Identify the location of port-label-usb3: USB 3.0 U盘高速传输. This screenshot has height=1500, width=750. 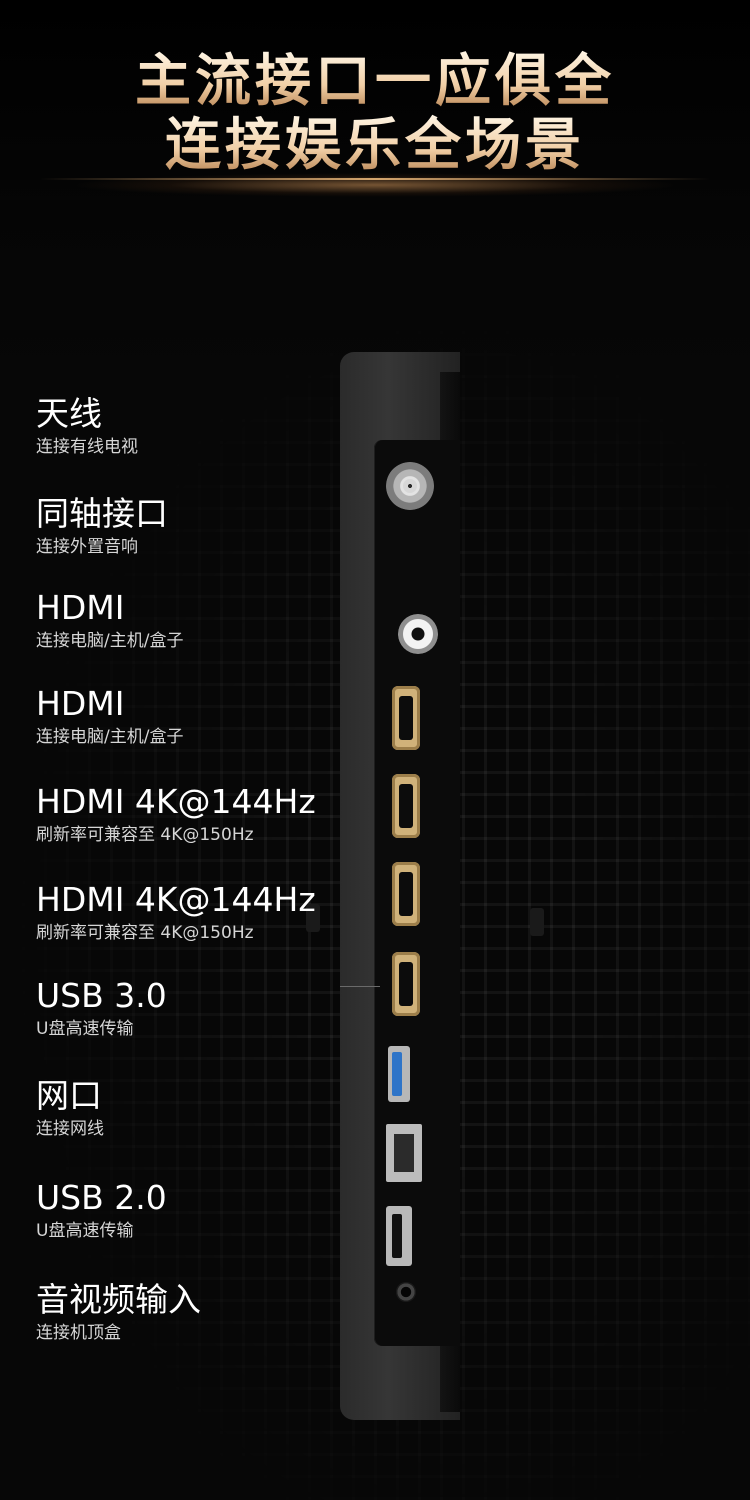
(186, 1008).